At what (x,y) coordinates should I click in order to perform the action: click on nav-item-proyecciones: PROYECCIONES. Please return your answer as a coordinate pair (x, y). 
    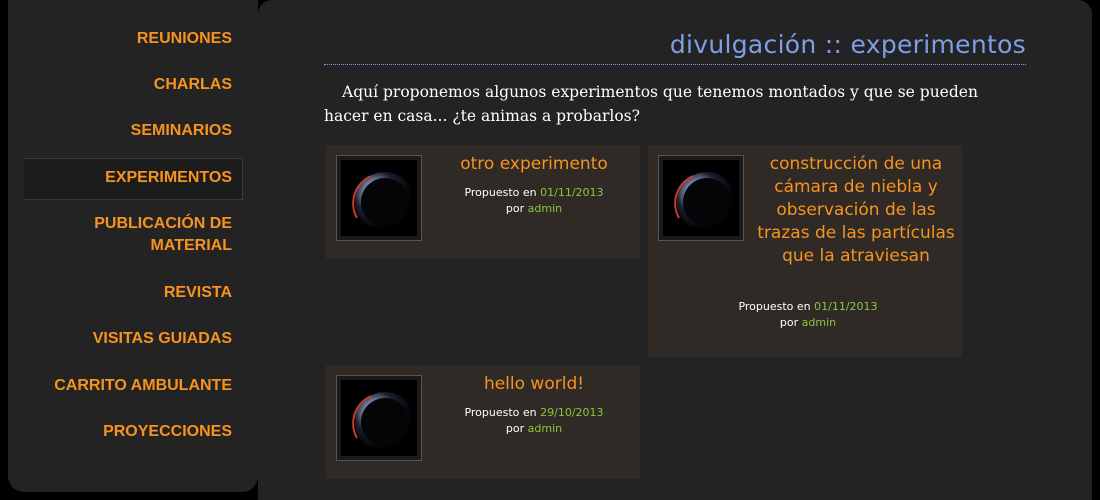
    Looking at the image, I should click on (167, 432).